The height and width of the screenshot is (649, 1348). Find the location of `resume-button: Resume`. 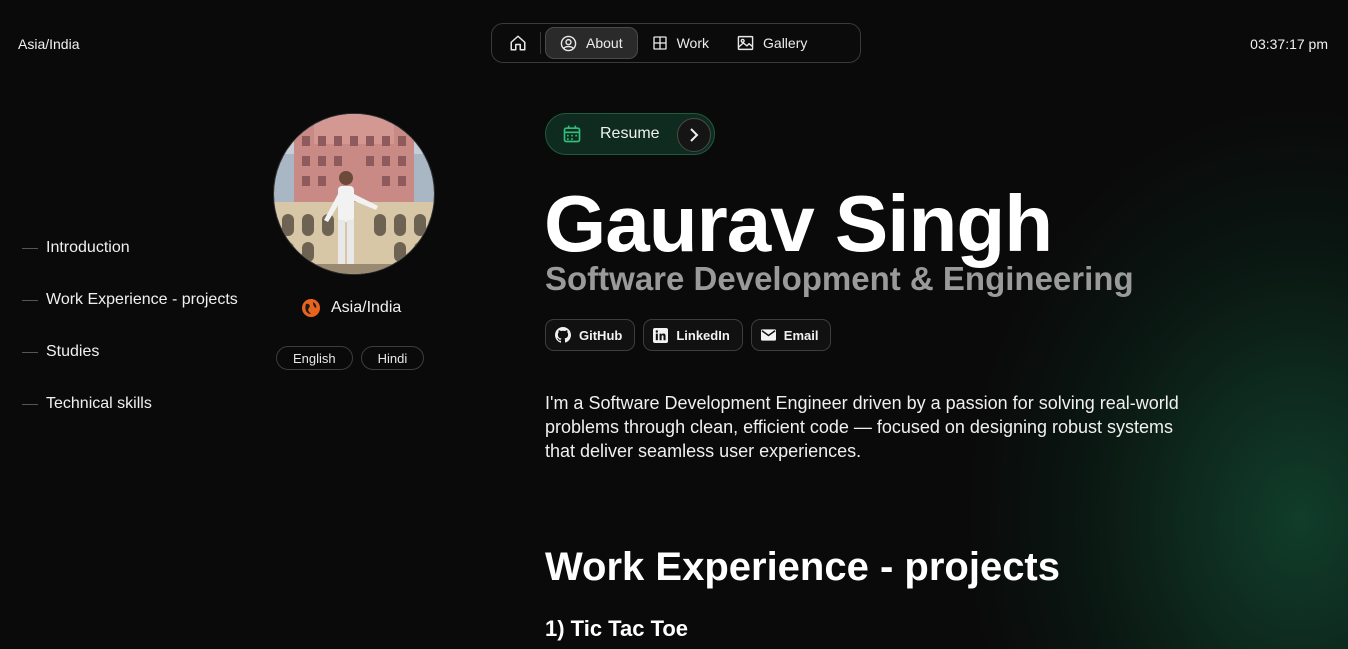

resume-button: Resume is located at coordinates (630, 134).